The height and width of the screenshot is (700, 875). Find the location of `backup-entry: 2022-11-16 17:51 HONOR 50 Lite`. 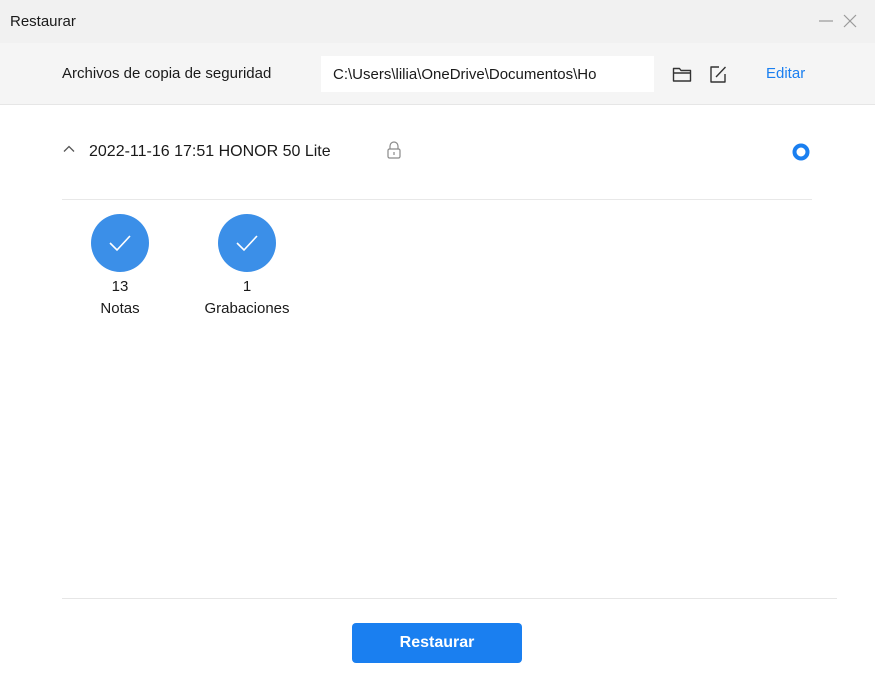

backup-entry: 2022-11-16 17:51 HONOR 50 Lite is located at coordinates (437, 152).